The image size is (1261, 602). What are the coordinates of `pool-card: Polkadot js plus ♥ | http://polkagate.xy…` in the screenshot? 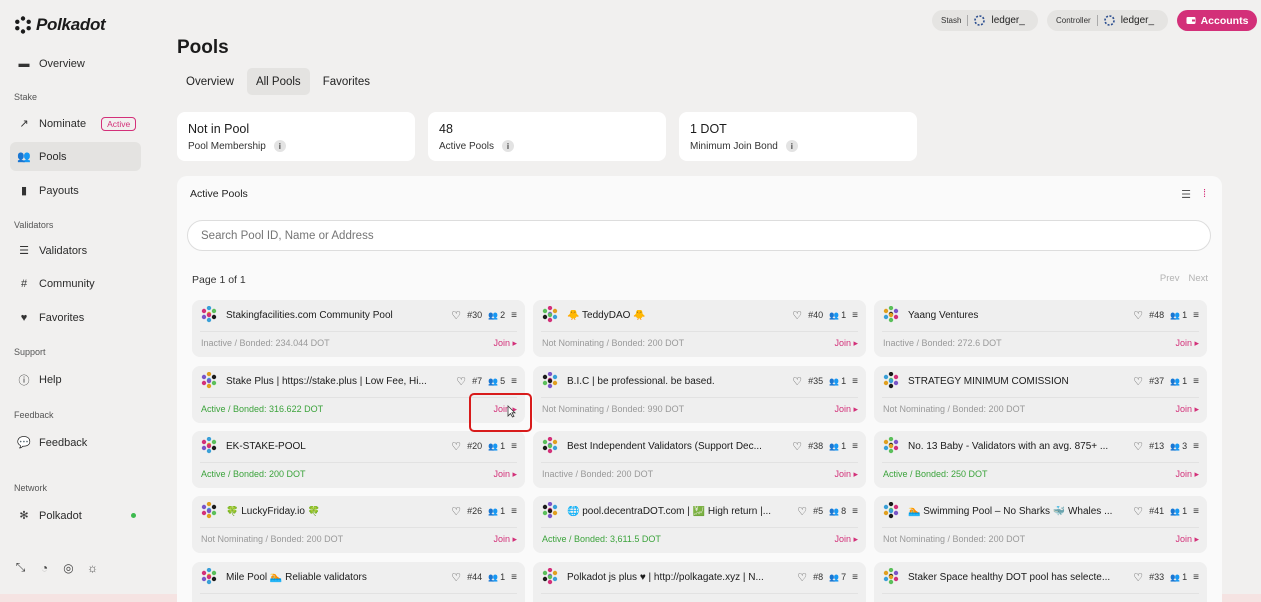 It's located at (699, 582).